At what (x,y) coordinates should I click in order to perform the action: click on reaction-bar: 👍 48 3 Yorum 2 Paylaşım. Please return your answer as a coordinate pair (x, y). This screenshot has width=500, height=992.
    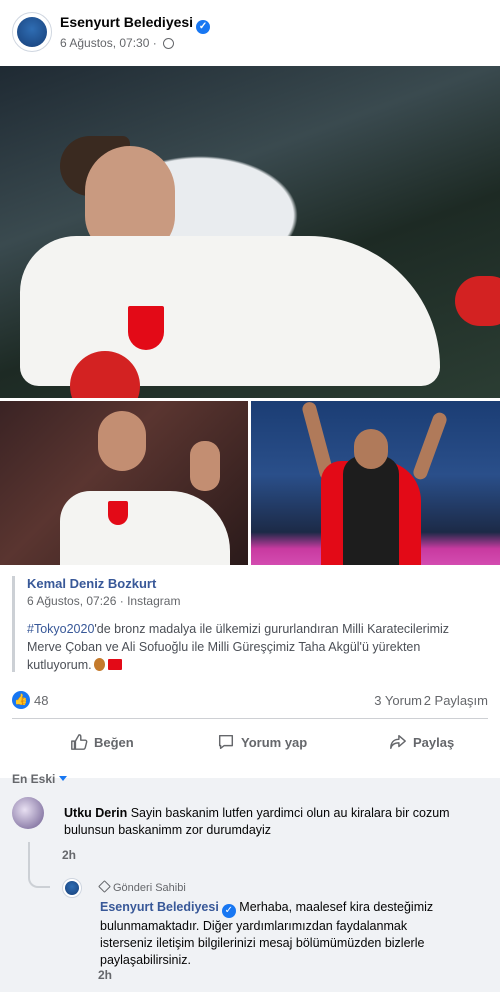
    Looking at the image, I should click on (250, 701).